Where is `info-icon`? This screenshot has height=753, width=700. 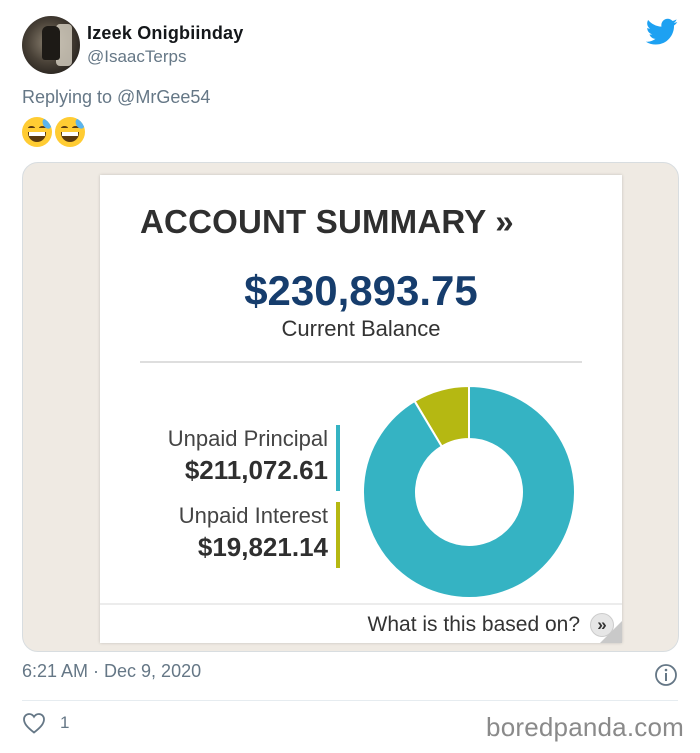 info-icon is located at coordinates (666, 675).